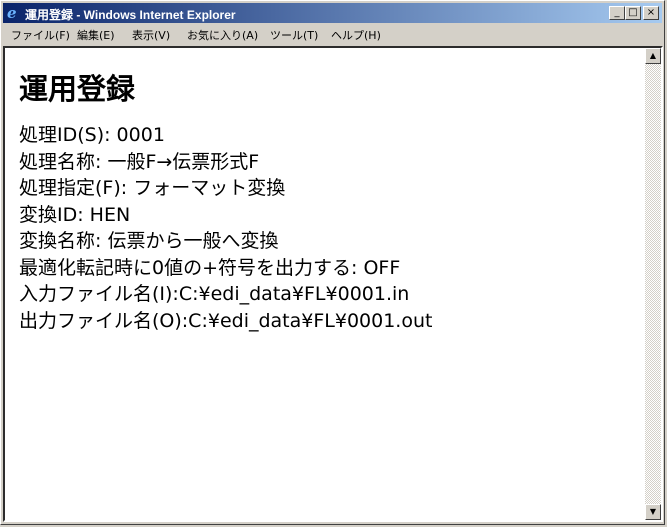 Image resolution: width=667 pixels, height=527 pixels. I want to click on detail-output-file: 出力ファイル名(O):C:¥edi_data¥FL¥0001.out, so click(226, 320).